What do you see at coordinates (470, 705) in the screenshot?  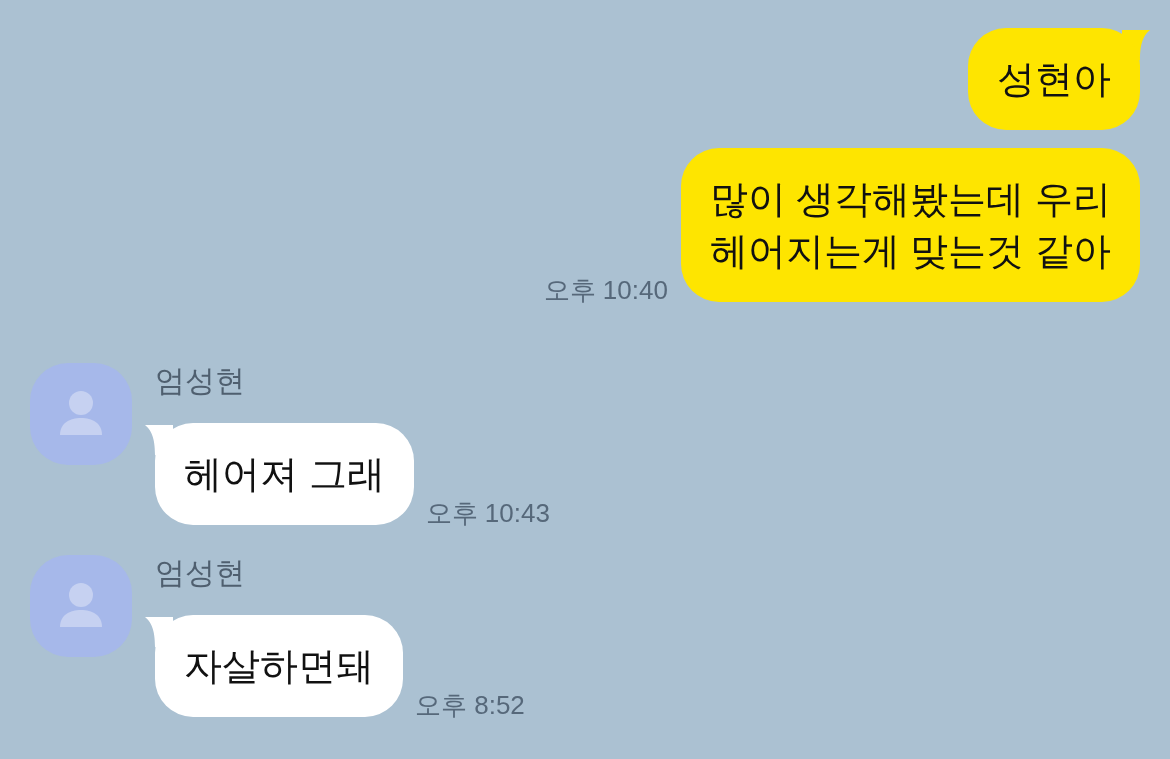 I see `message-time: 오후 8:52` at bounding box center [470, 705].